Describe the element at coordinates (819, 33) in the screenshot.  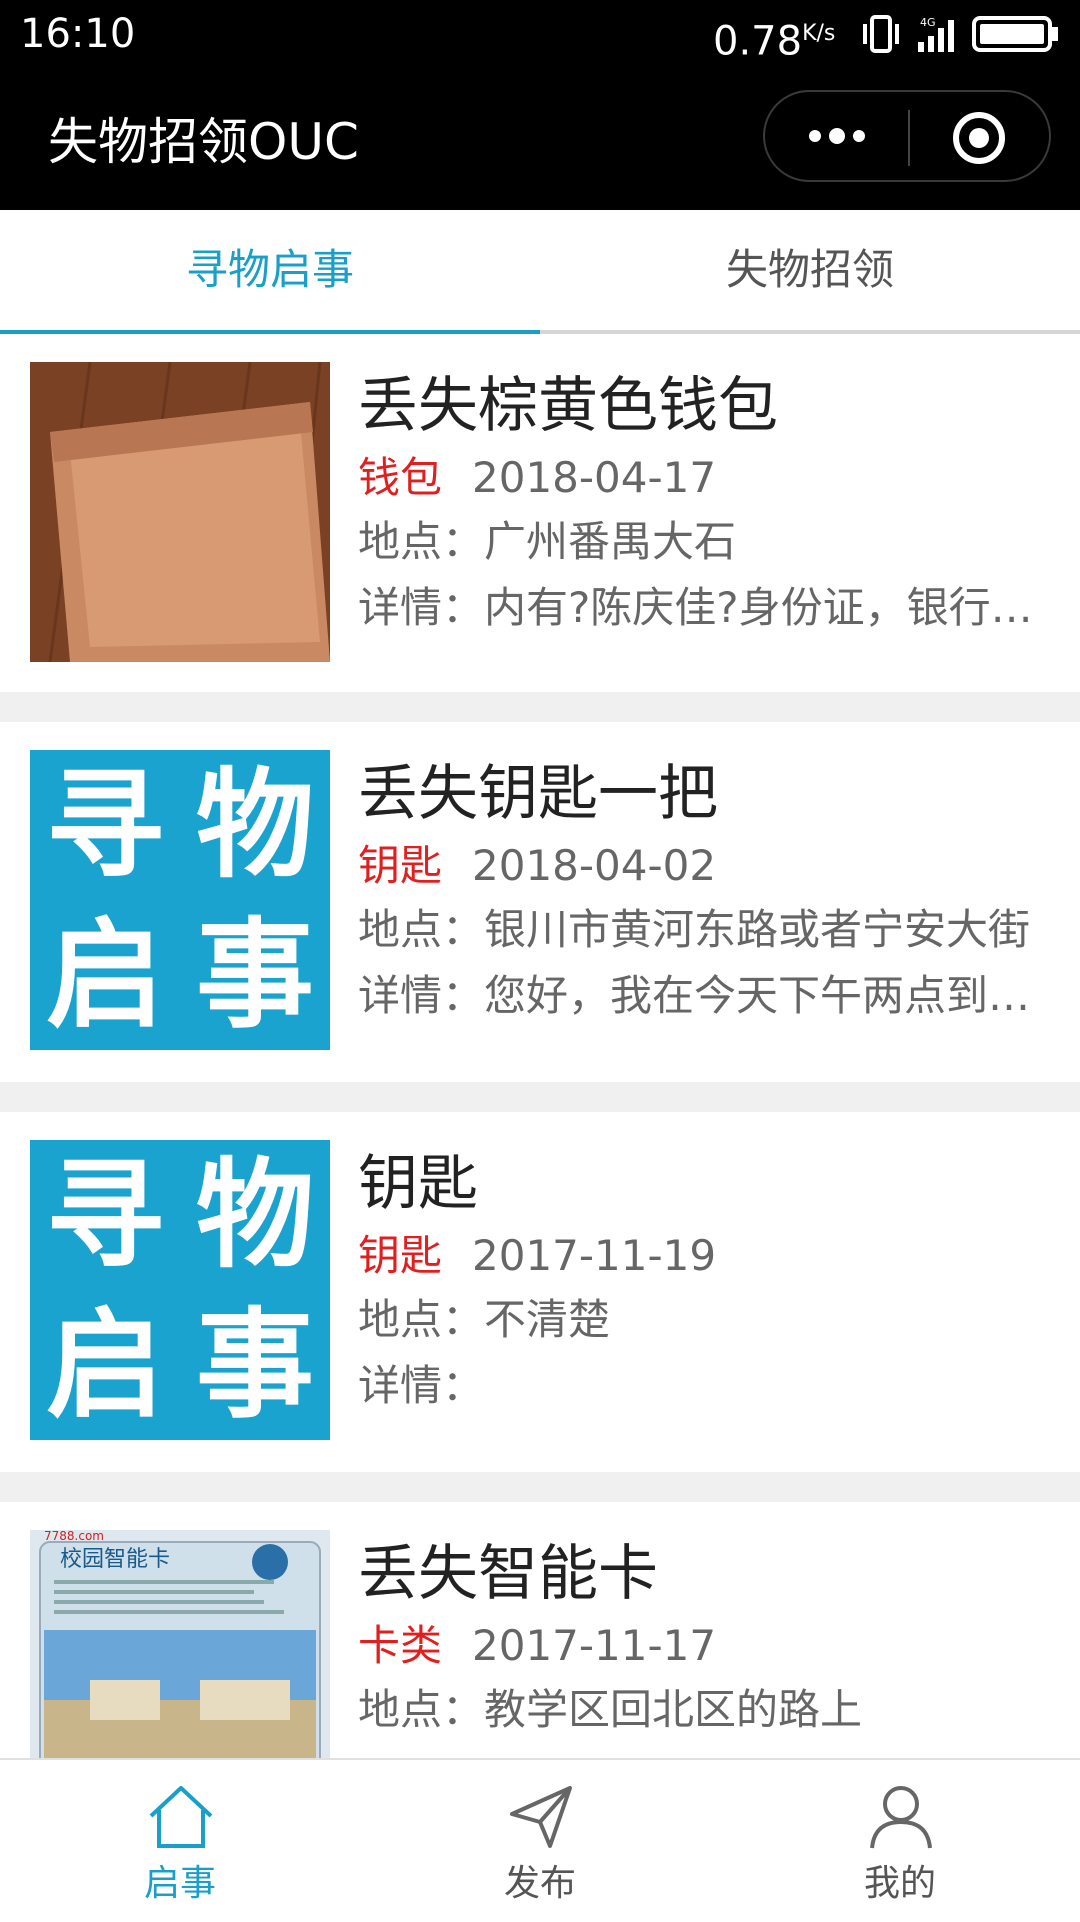
I see `network-speed-unit: K/s` at that location.